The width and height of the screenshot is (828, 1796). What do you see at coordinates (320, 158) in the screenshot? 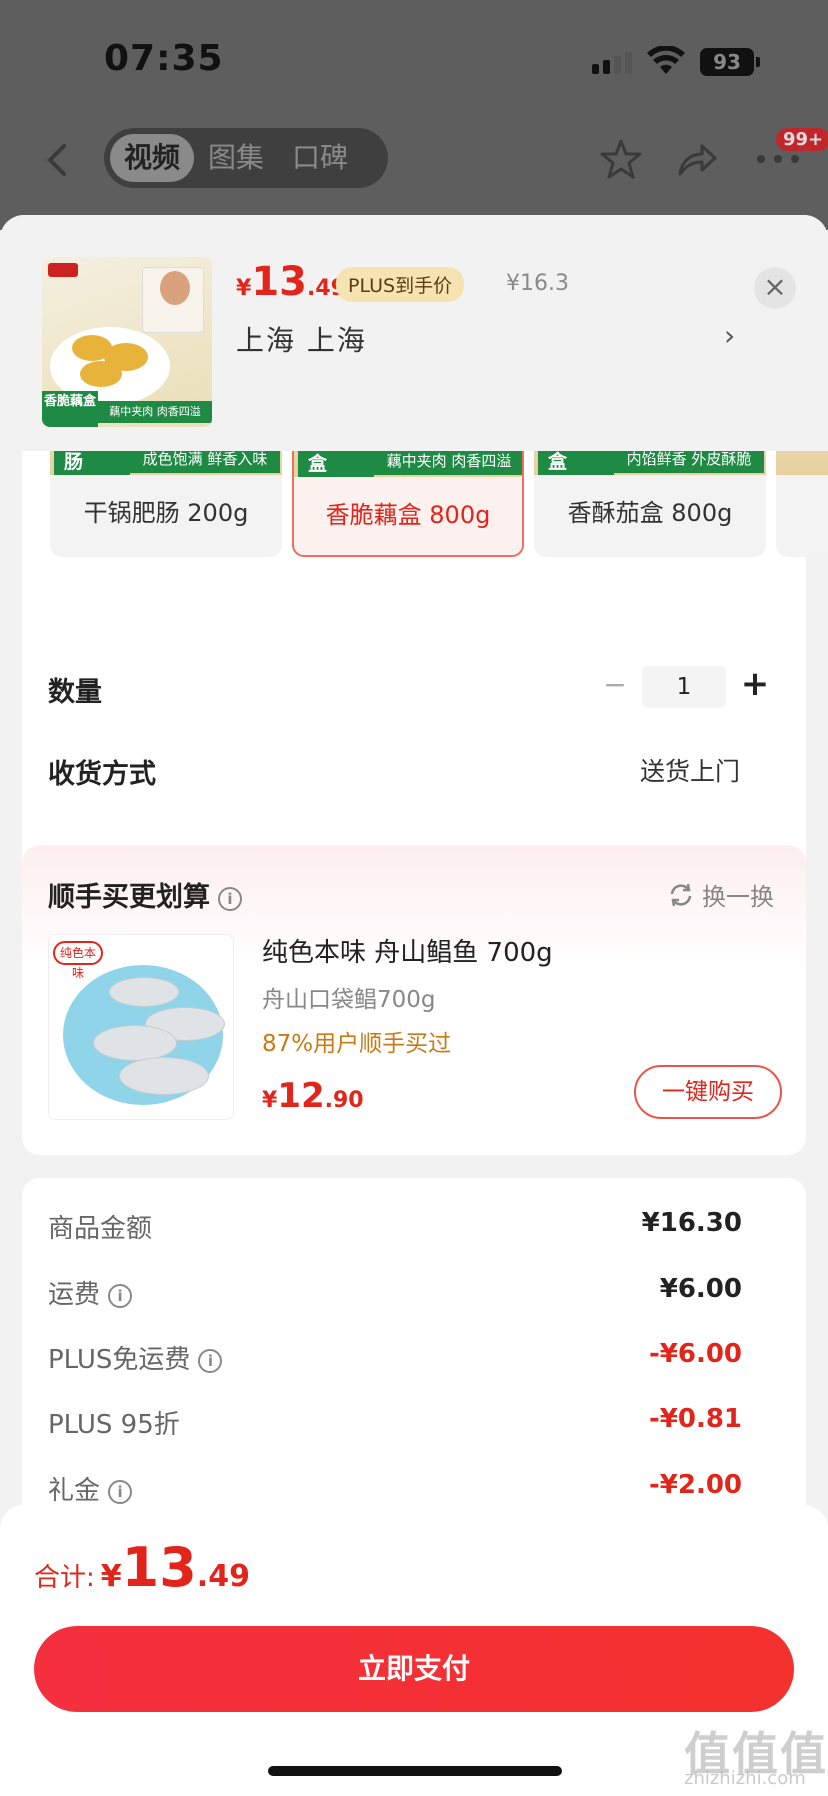
I see `tab-reviews: 口碑` at bounding box center [320, 158].